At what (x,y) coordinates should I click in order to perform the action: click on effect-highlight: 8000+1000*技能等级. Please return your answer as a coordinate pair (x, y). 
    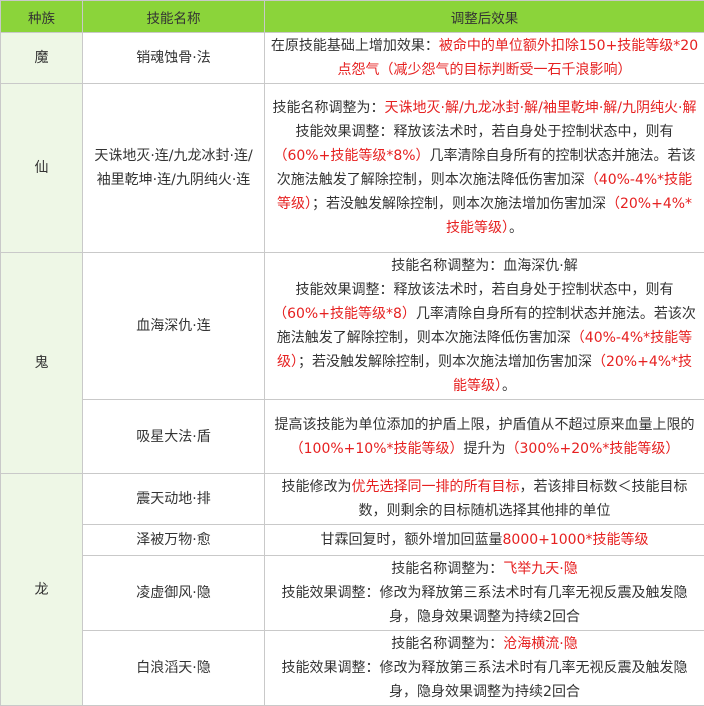
    Looking at the image, I should click on (576, 540).